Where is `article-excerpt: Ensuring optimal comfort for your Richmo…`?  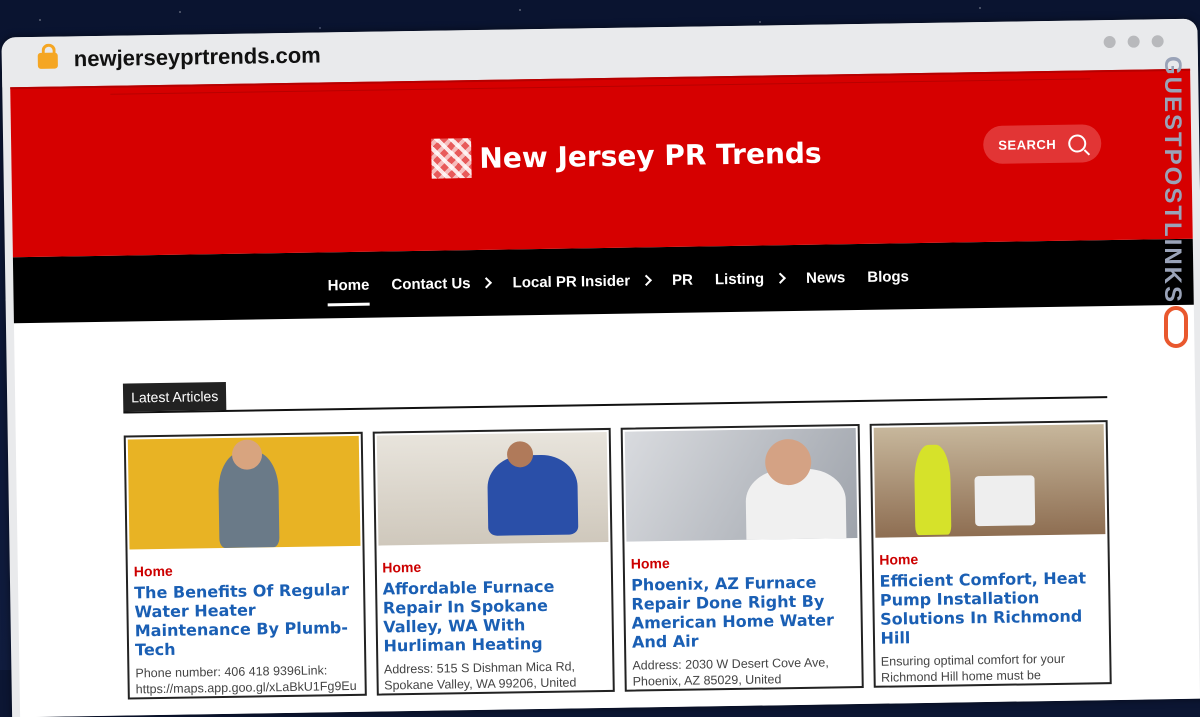
article-excerpt: Ensuring optimal comfort for your Richmo… is located at coordinates (982, 669).